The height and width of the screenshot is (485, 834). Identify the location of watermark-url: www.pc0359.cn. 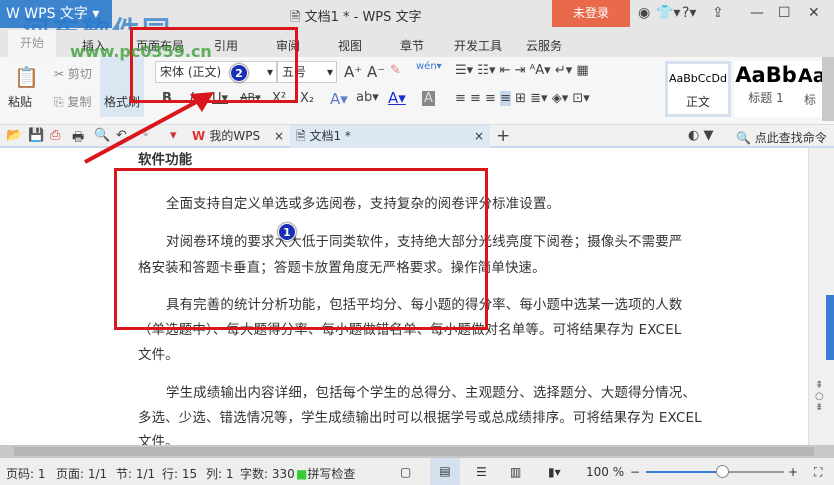
(141, 51).